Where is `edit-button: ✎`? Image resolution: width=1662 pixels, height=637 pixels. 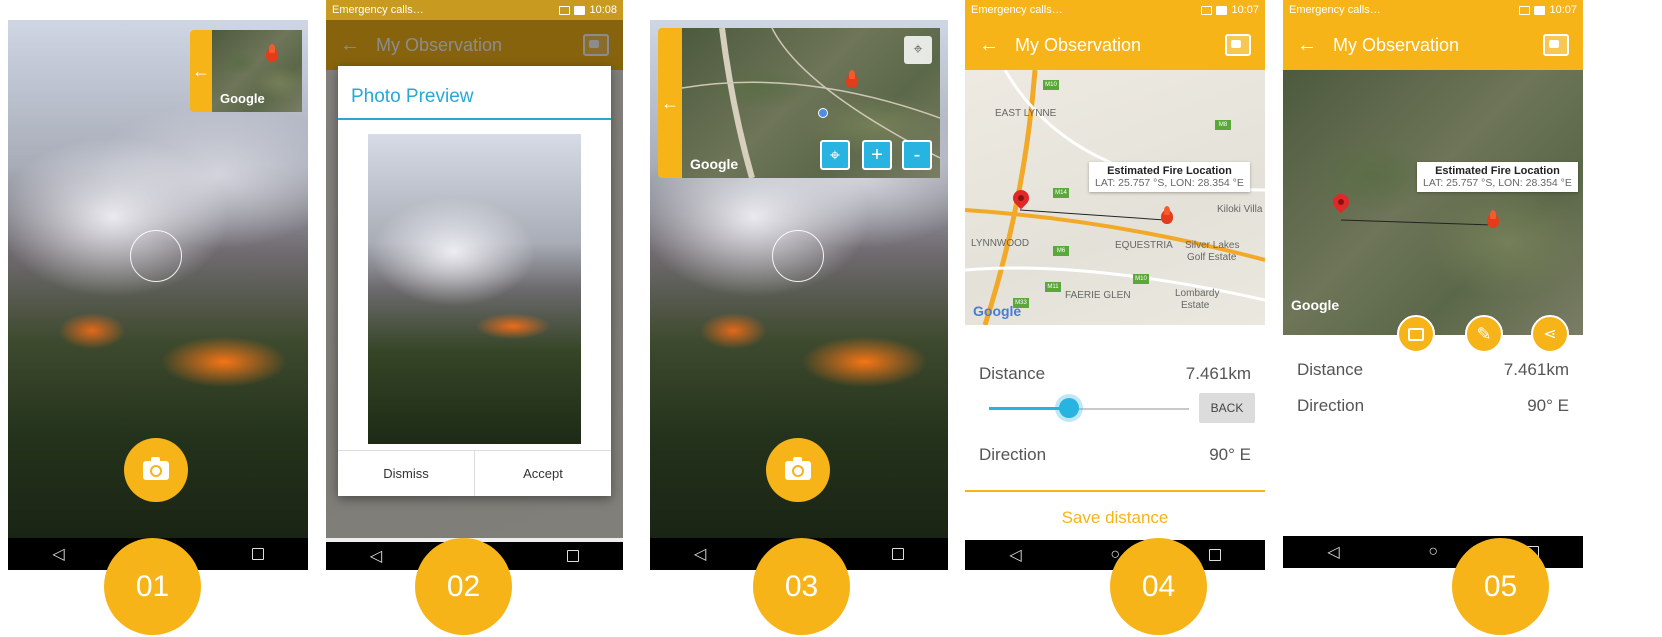
edit-button: ✎ is located at coordinates (1484, 334).